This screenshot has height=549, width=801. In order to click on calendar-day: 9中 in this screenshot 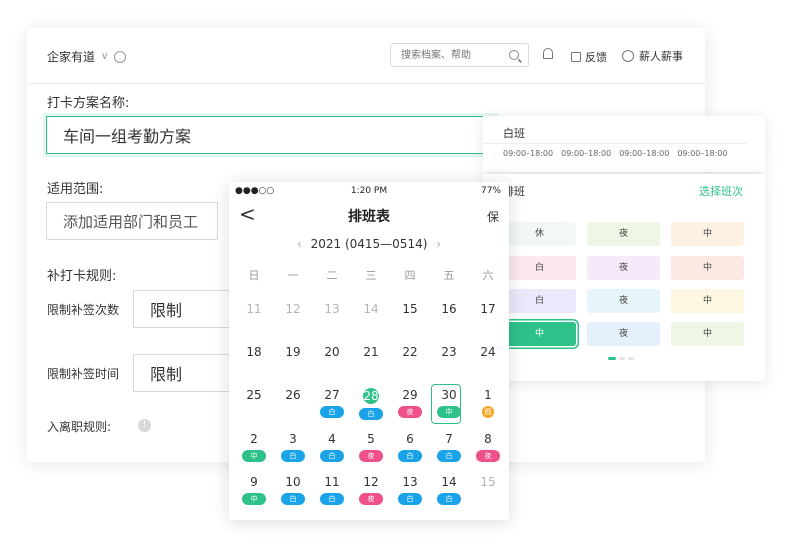, I will do `click(254, 490)`.